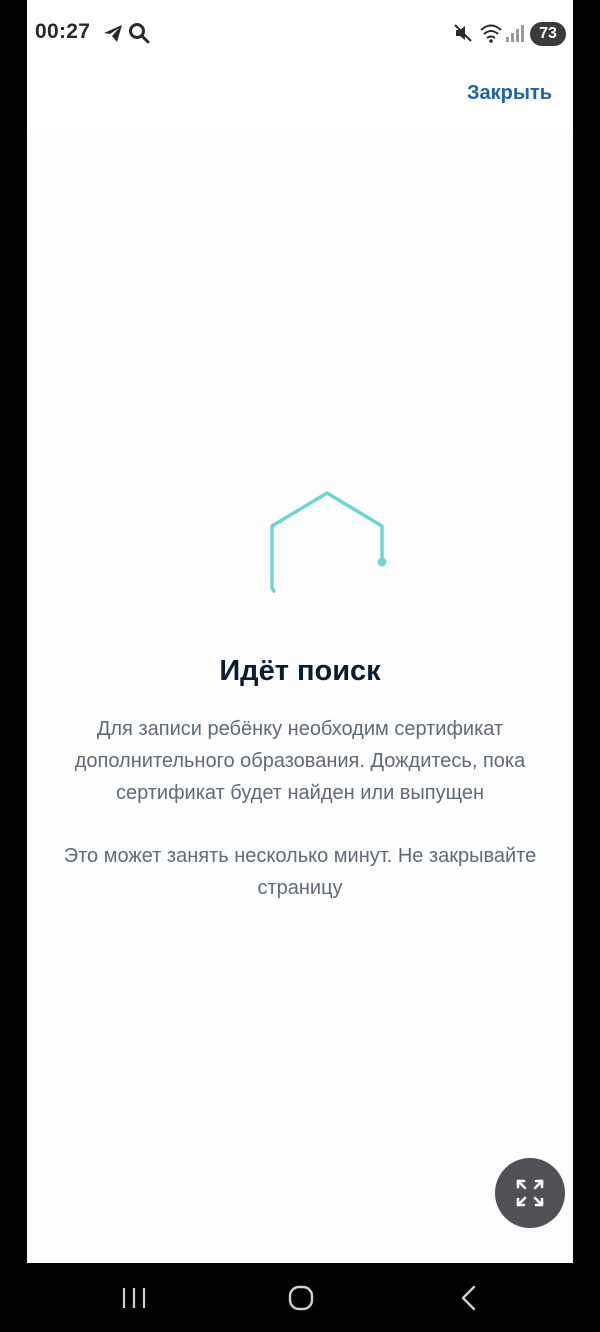  What do you see at coordinates (515, 35) in the screenshot?
I see `signal-icon` at bounding box center [515, 35].